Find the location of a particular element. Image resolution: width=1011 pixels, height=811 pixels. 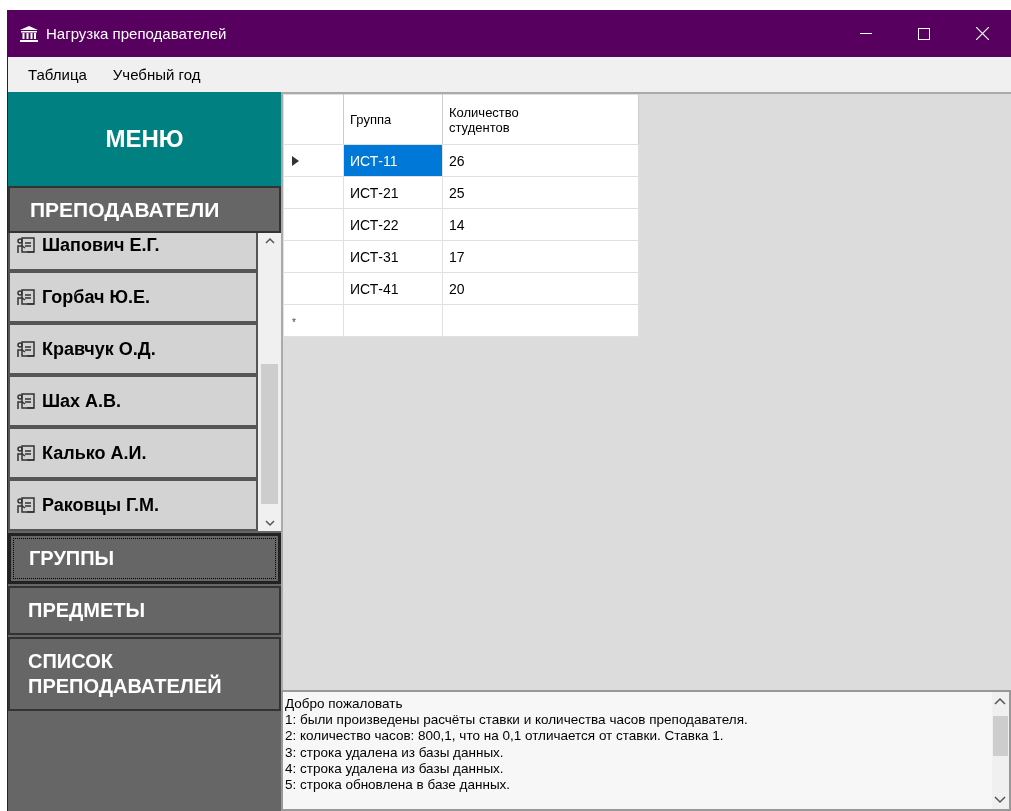

teachers-button: ПРЕПОДАВАТЕЛИ is located at coordinates (144, 209).